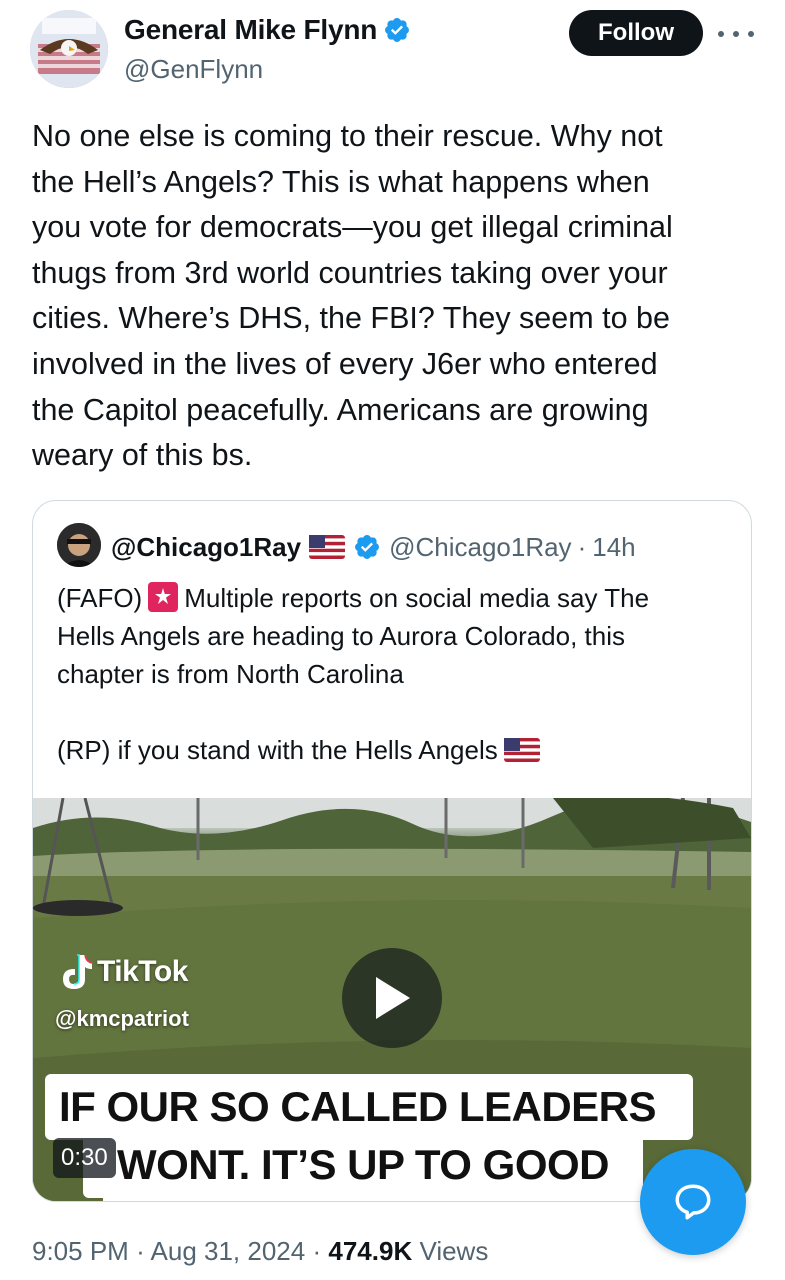 The image size is (785, 1280). Describe the element at coordinates (228, 1251) in the screenshot. I see `tweet-date: Aug 31, 2024` at that location.